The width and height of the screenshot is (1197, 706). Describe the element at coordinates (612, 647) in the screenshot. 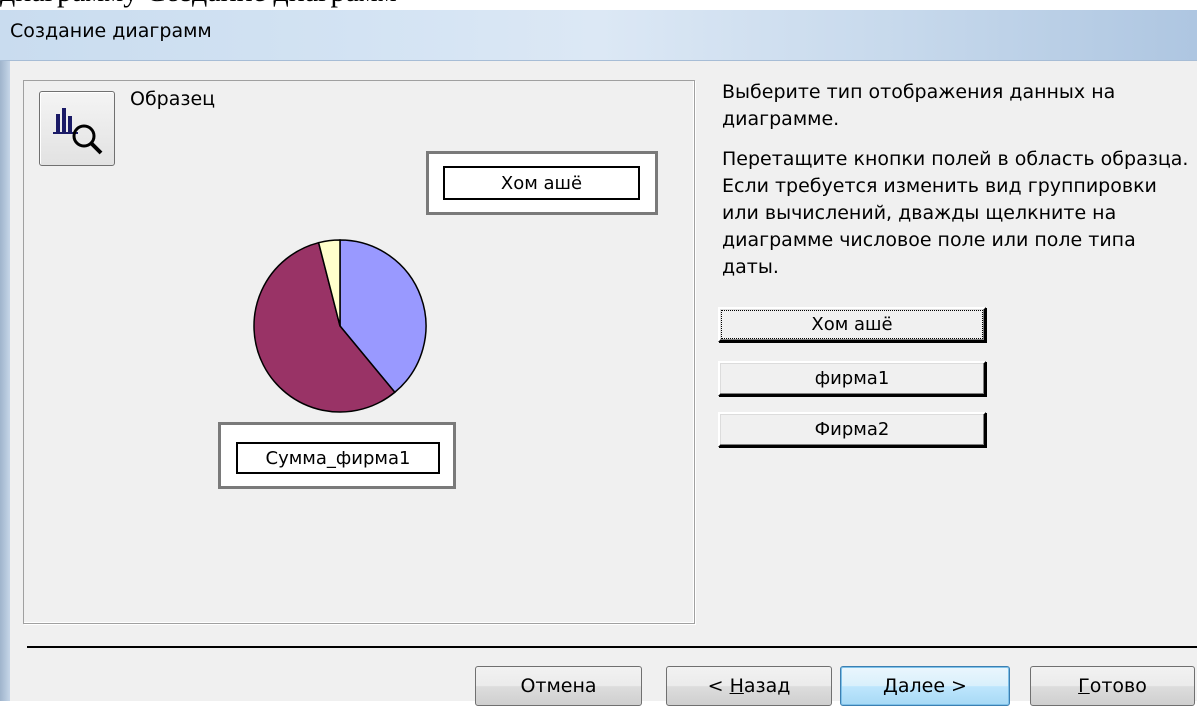

I see `separator-line` at that location.